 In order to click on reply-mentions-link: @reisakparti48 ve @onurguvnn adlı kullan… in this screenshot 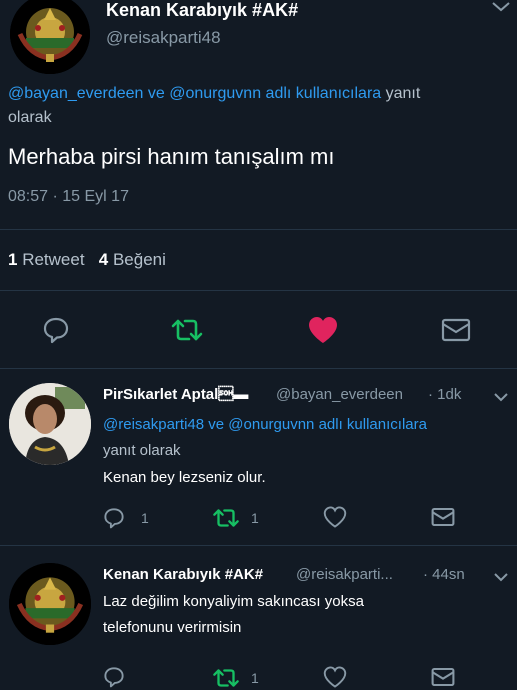, I will do `click(265, 424)`.